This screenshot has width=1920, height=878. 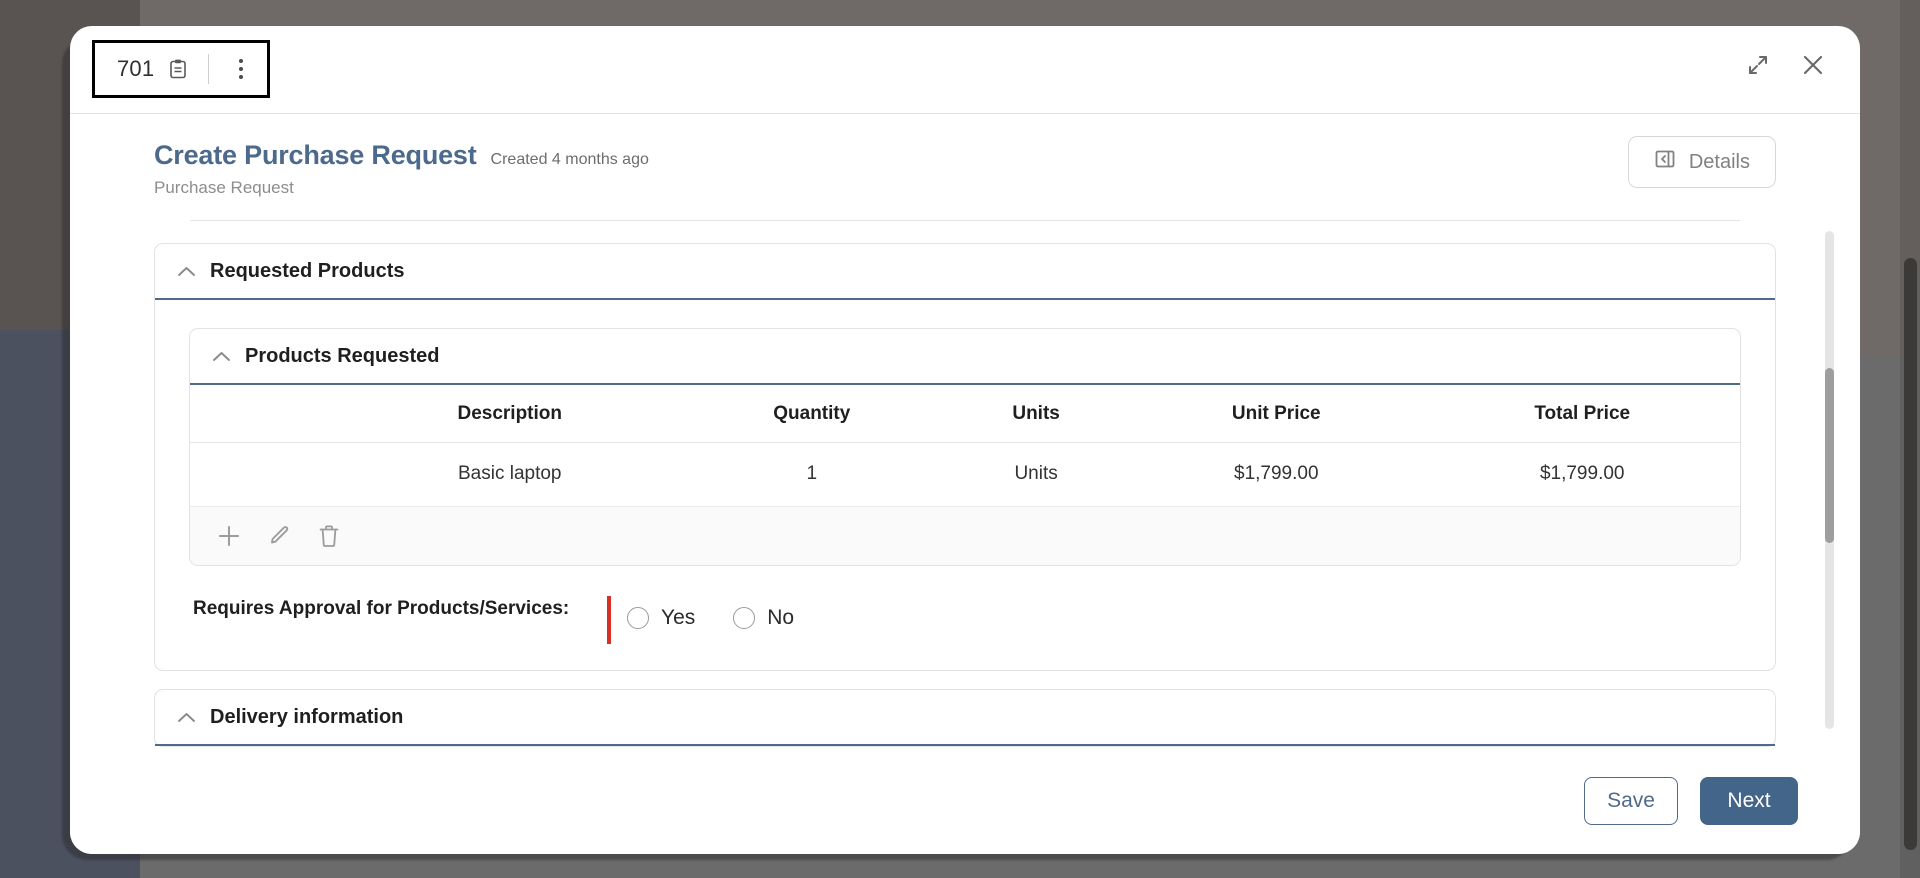 I want to click on page-scrollbar, so click(x=1910, y=439).